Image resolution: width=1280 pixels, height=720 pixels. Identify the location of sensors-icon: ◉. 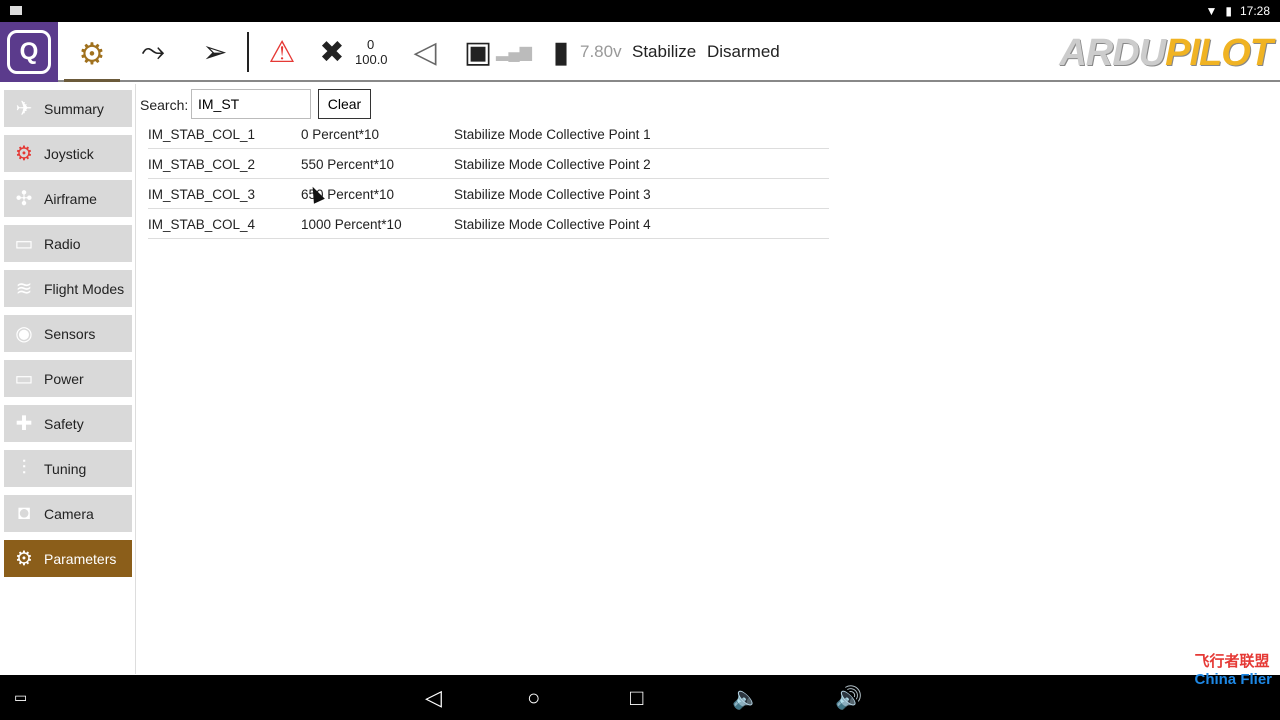
(24, 334).